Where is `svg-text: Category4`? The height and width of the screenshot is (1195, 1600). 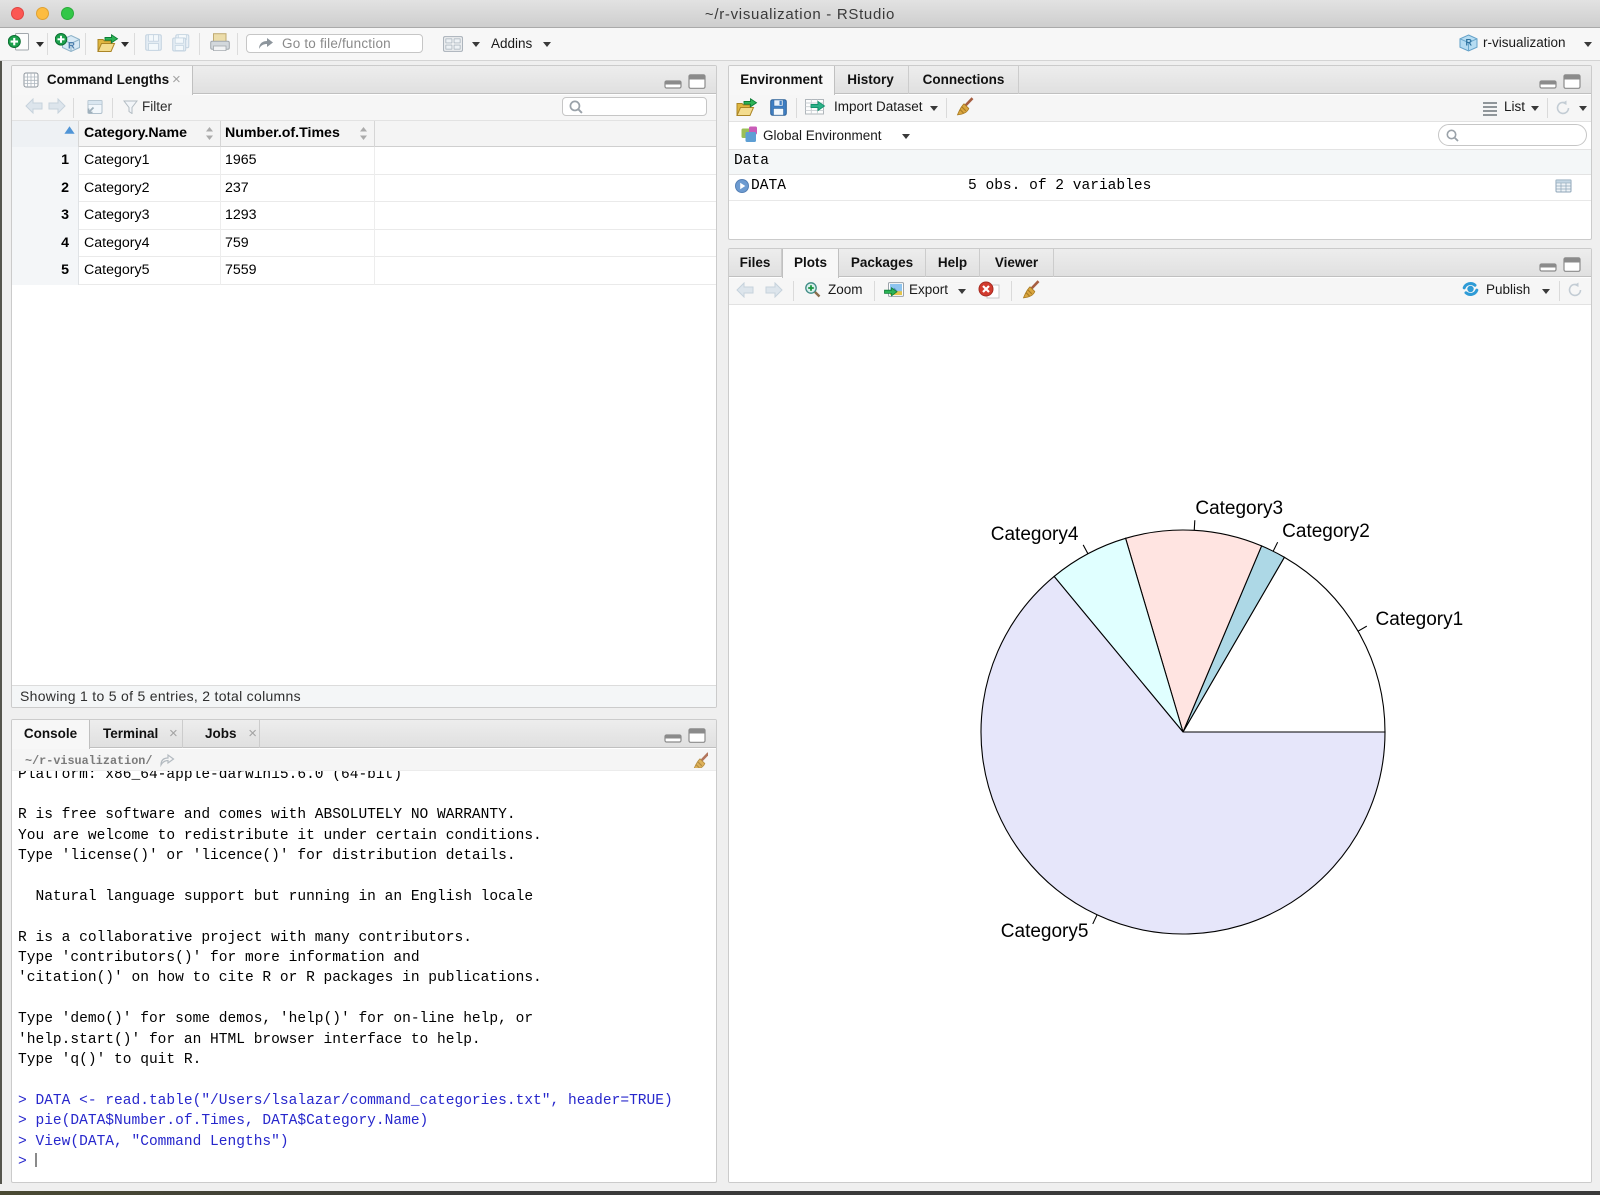 svg-text: Category4 is located at coordinates (1035, 534).